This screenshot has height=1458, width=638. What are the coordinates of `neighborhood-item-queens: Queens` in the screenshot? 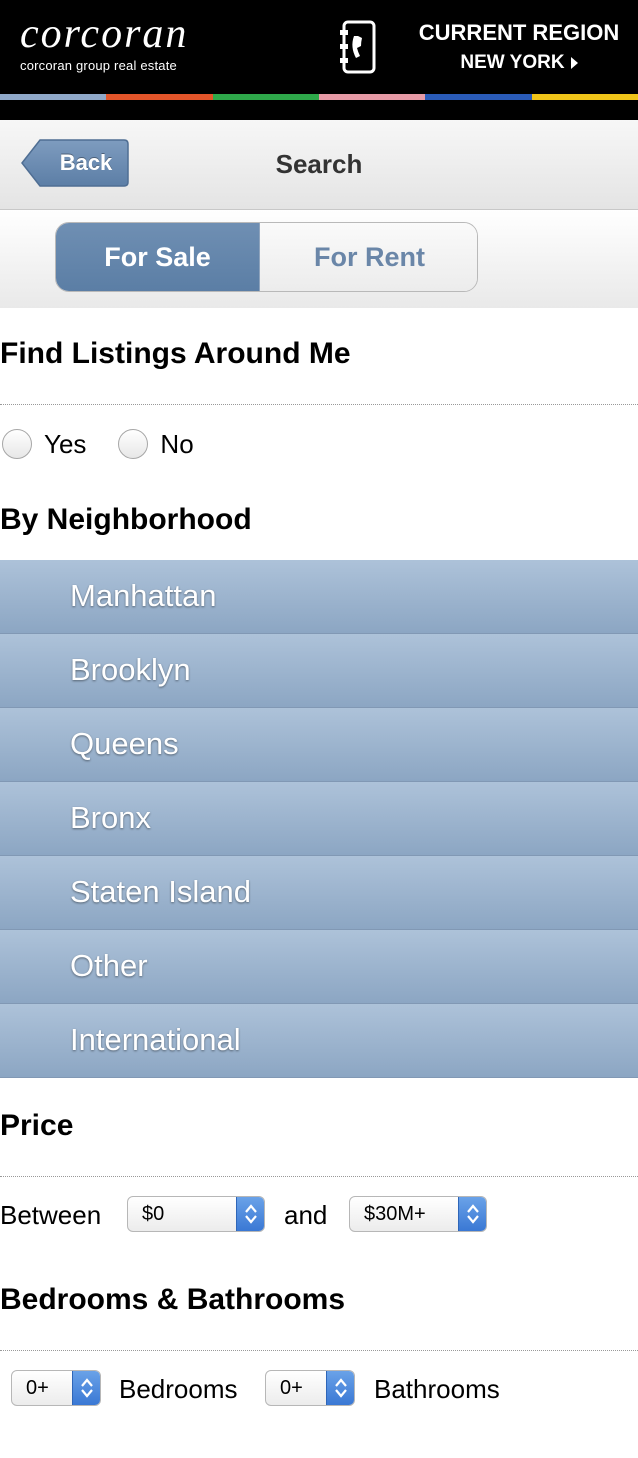 It's located at (319, 745).